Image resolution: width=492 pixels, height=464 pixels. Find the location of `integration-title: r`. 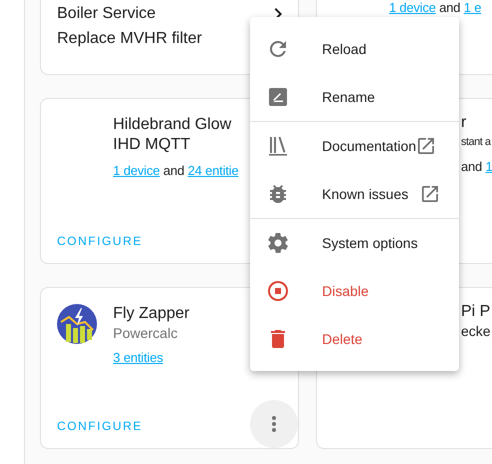

integration-title: r is located at coordinates (464, 123).